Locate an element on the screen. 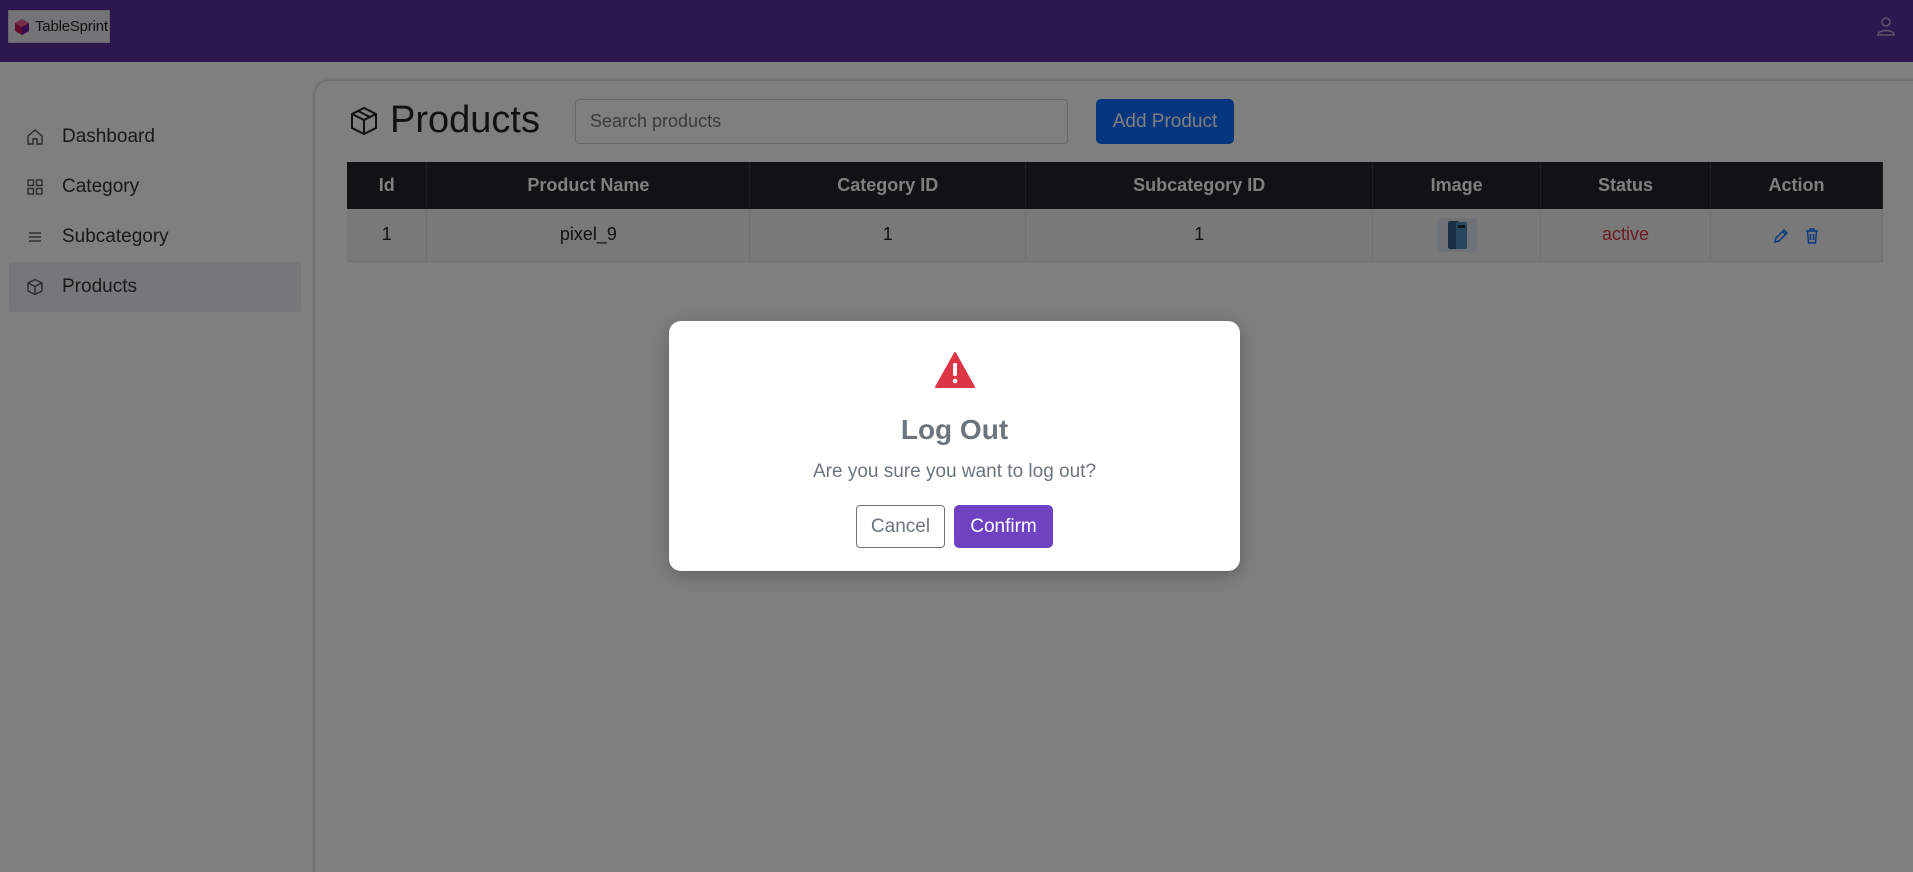 The width and height of the screenshot is (1913, 872). dialog-message: Are you sure you want to log out? is located at coordinates (954, 471).